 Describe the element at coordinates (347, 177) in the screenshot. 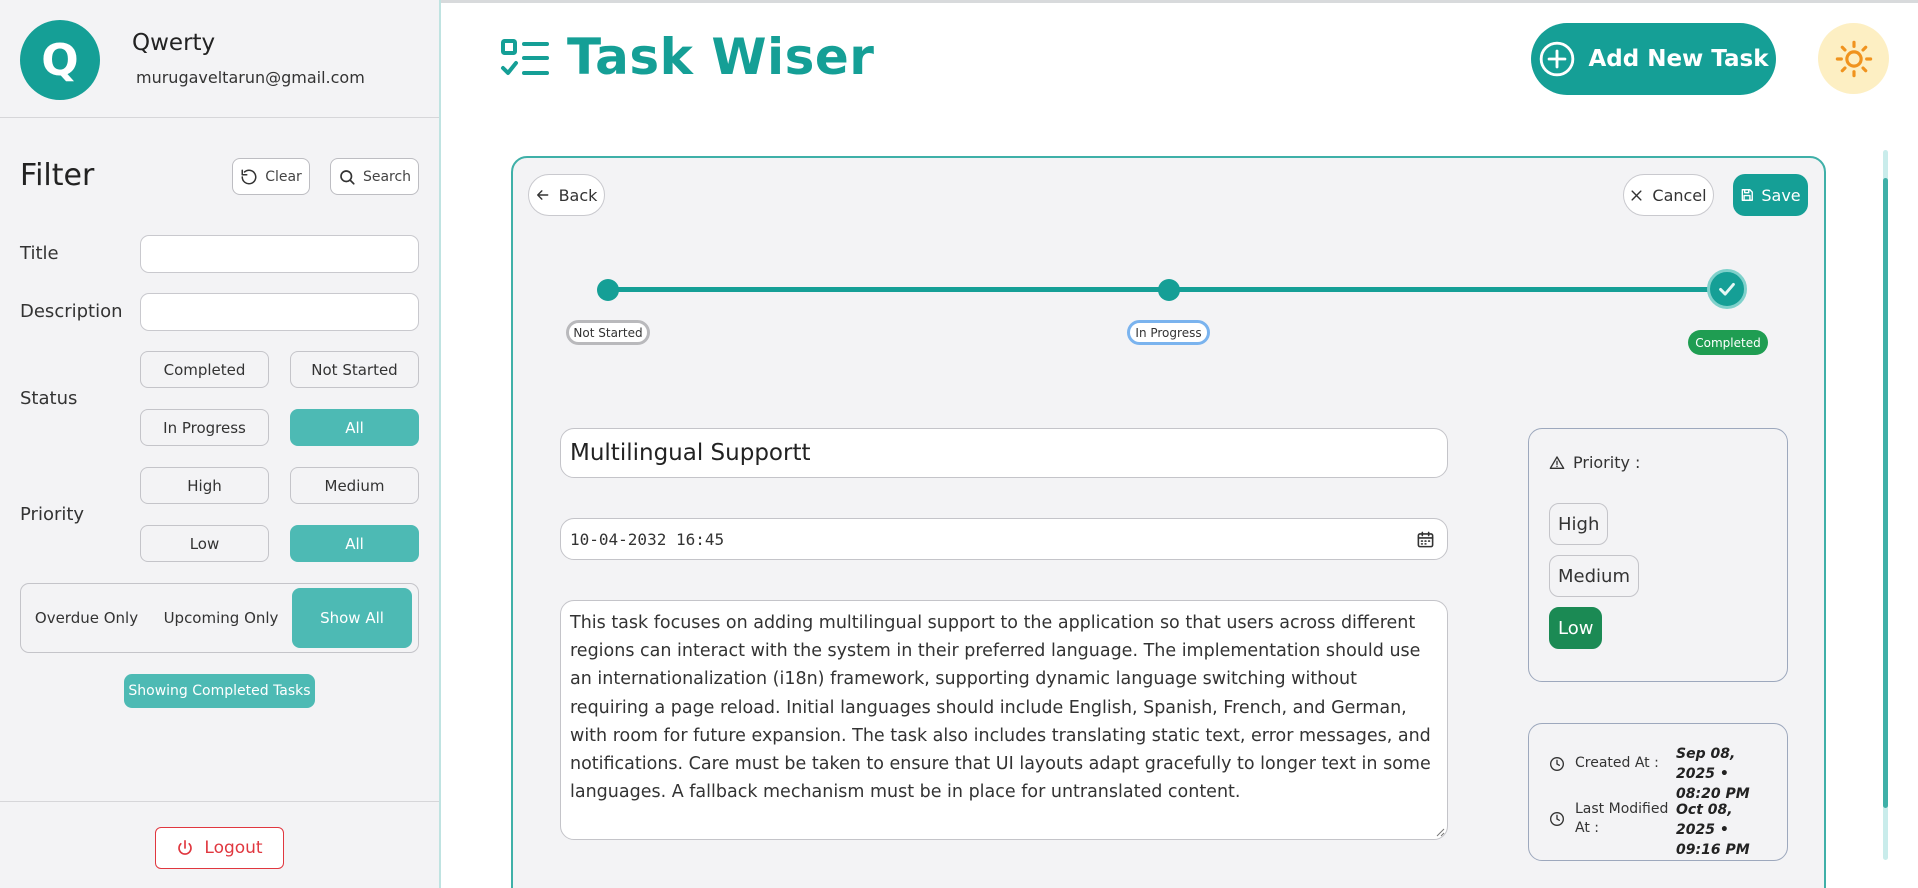

I see `search-icon` at that location.